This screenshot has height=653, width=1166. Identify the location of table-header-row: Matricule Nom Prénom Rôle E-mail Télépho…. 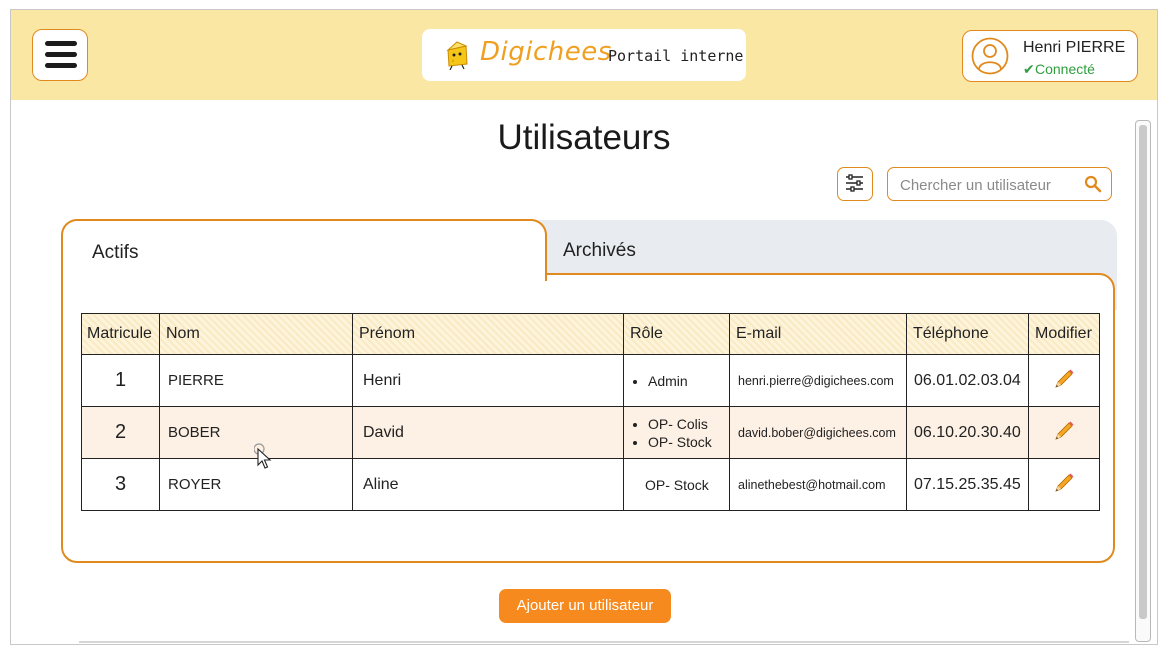
(590, 334).